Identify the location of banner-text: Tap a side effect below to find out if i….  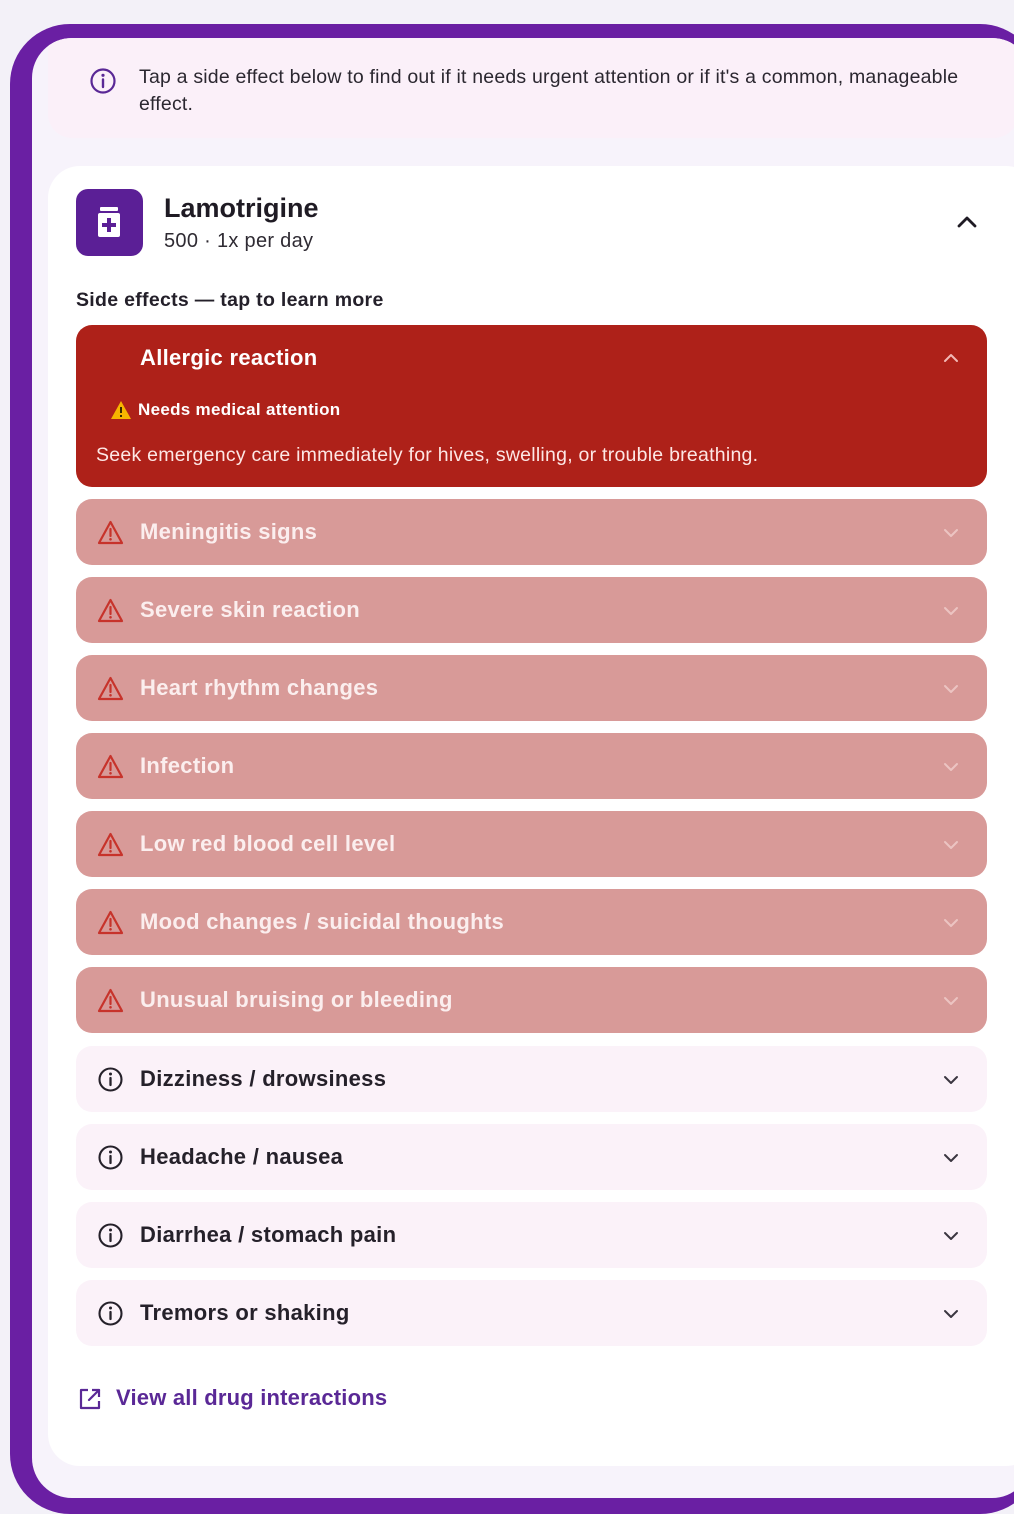
(549, 90).